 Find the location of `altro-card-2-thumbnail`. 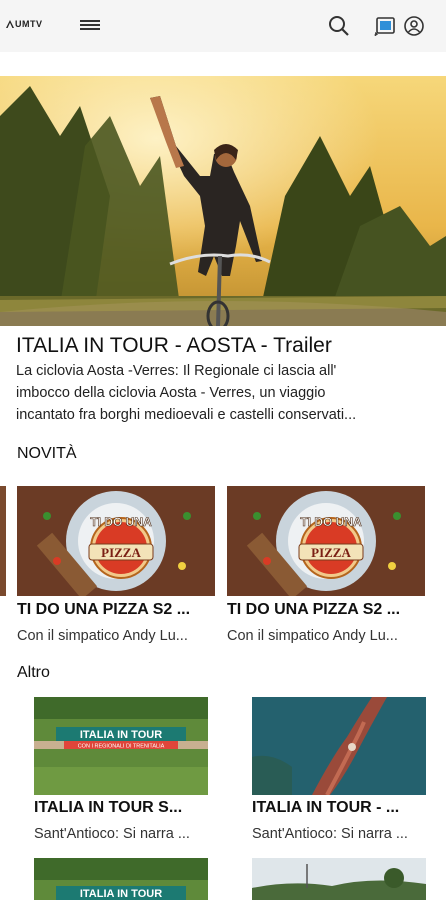

altro-card-2-thumbnail is located at coordinates (339, 746).